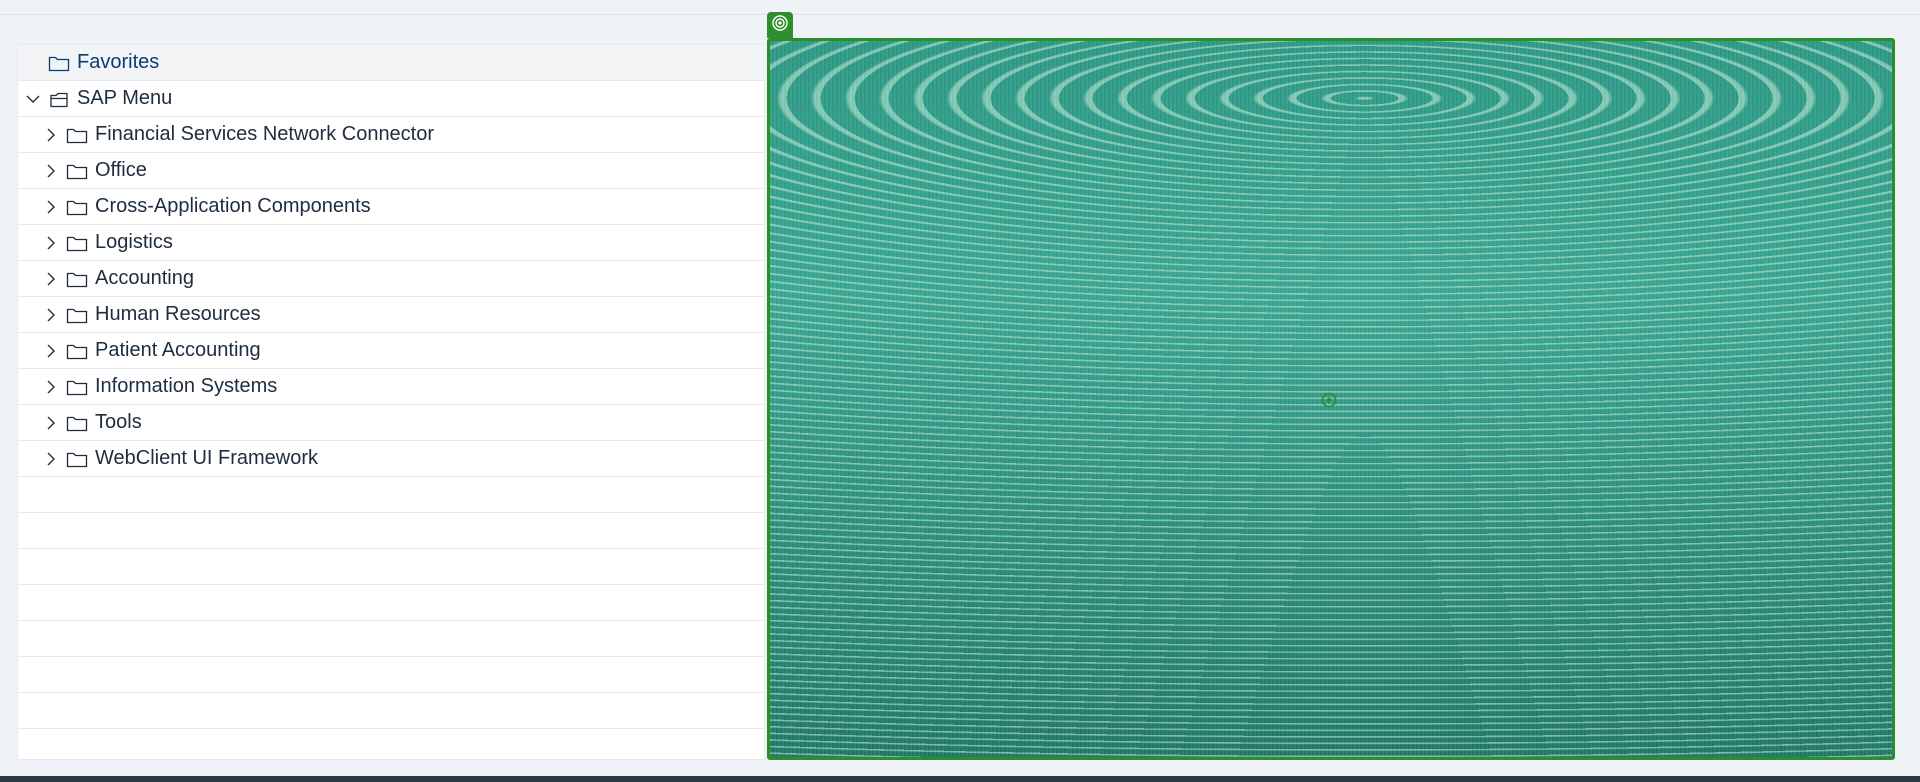 The height and width of the screenshot is (782, 1920). What do you see at coordinates (33, 99) in the screenshot?
I see `chevron-down-icon` at bounding box center [33, 99].